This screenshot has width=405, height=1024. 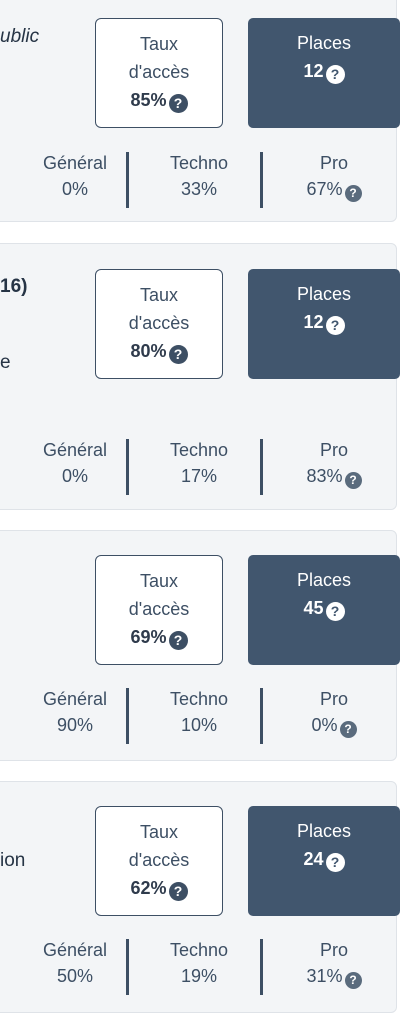 I want to click on stat-techno: Techno 19%, so click(x=199, y=963).